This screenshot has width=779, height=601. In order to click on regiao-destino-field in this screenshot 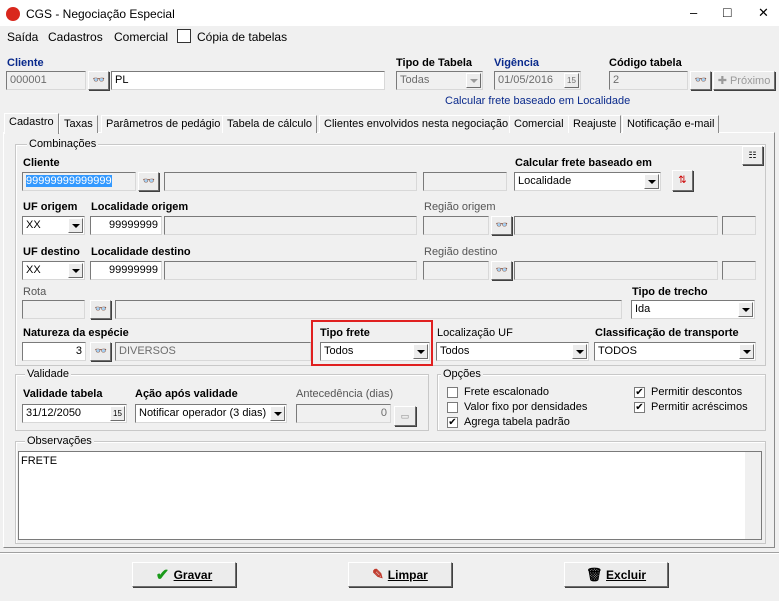, I will do `click(456, 270)`.